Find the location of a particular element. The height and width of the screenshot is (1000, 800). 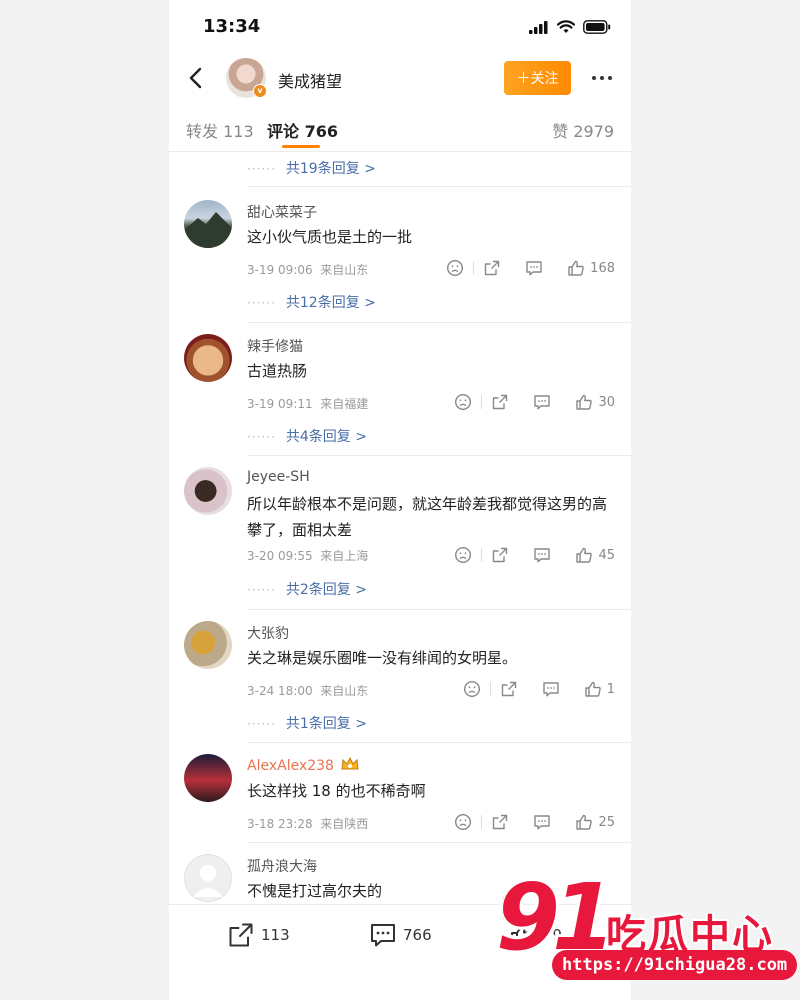

back-arrow-icon is located at coordinates (195, 78).